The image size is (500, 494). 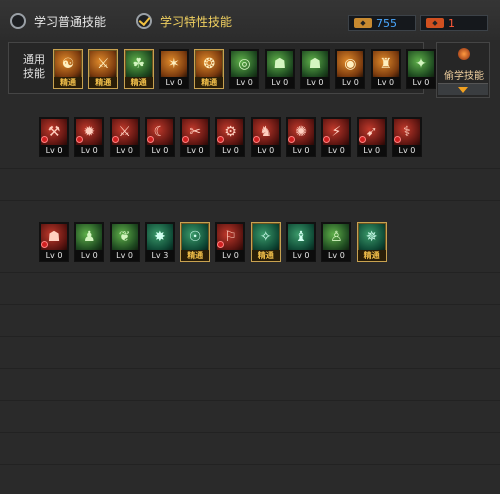 I want to click on skill-icon: ☉, so click(x=195, y=237).